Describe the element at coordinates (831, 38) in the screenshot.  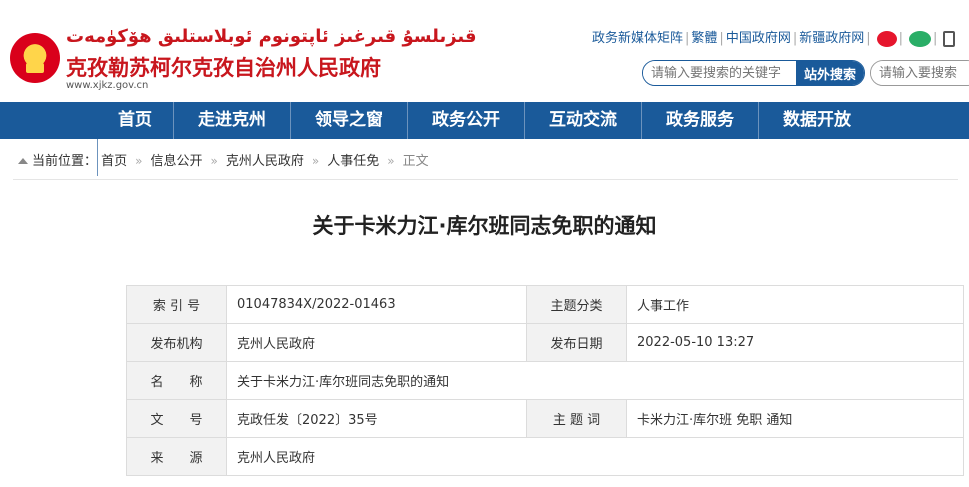
I see `link-xinjiang-gov: 新疆政府网` at that location.